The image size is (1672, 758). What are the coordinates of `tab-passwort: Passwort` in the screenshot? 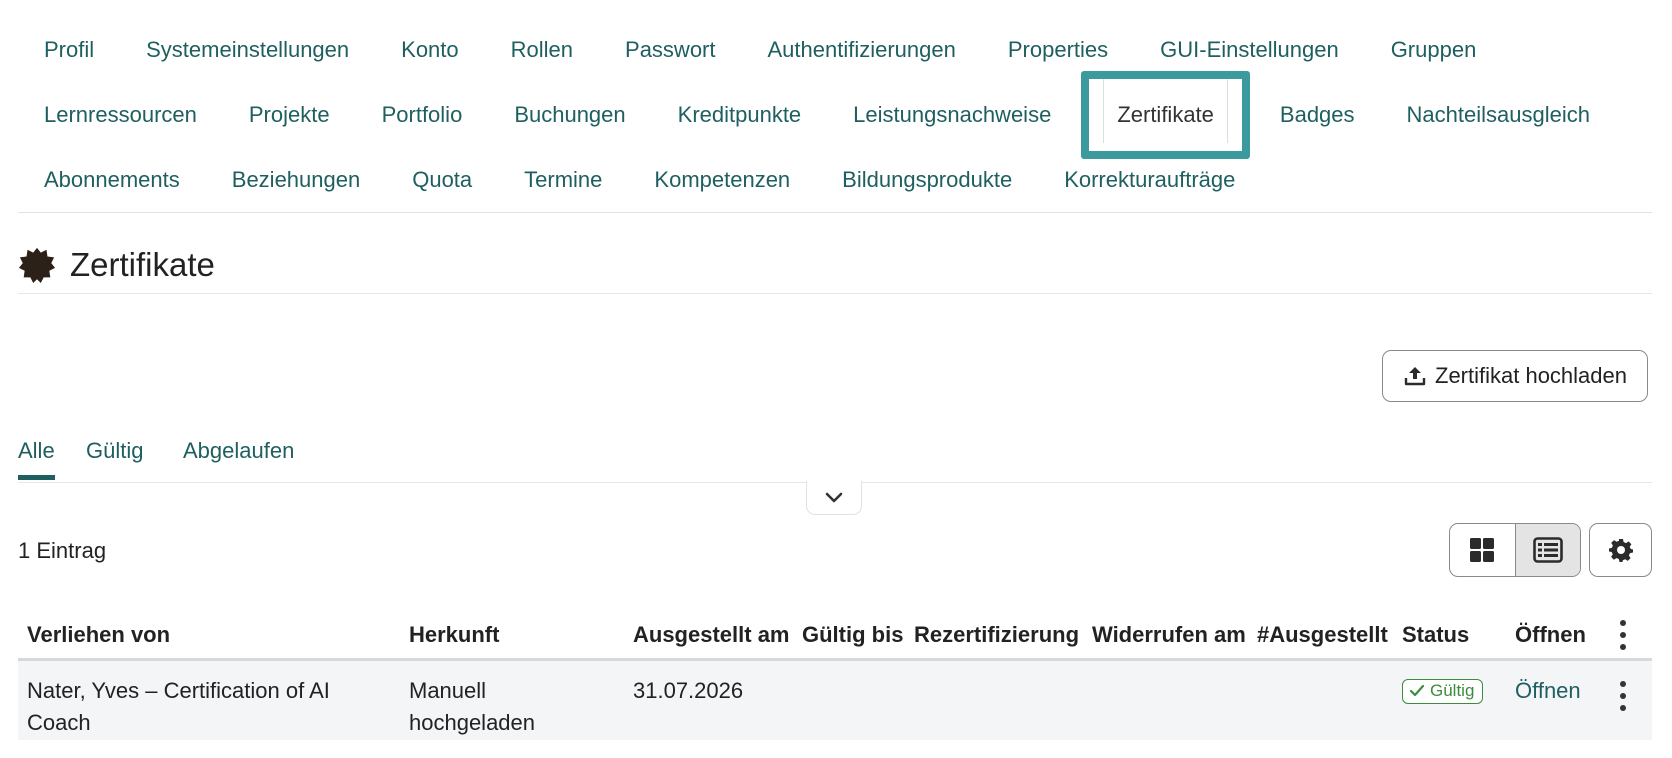 It's located at (670, 50).